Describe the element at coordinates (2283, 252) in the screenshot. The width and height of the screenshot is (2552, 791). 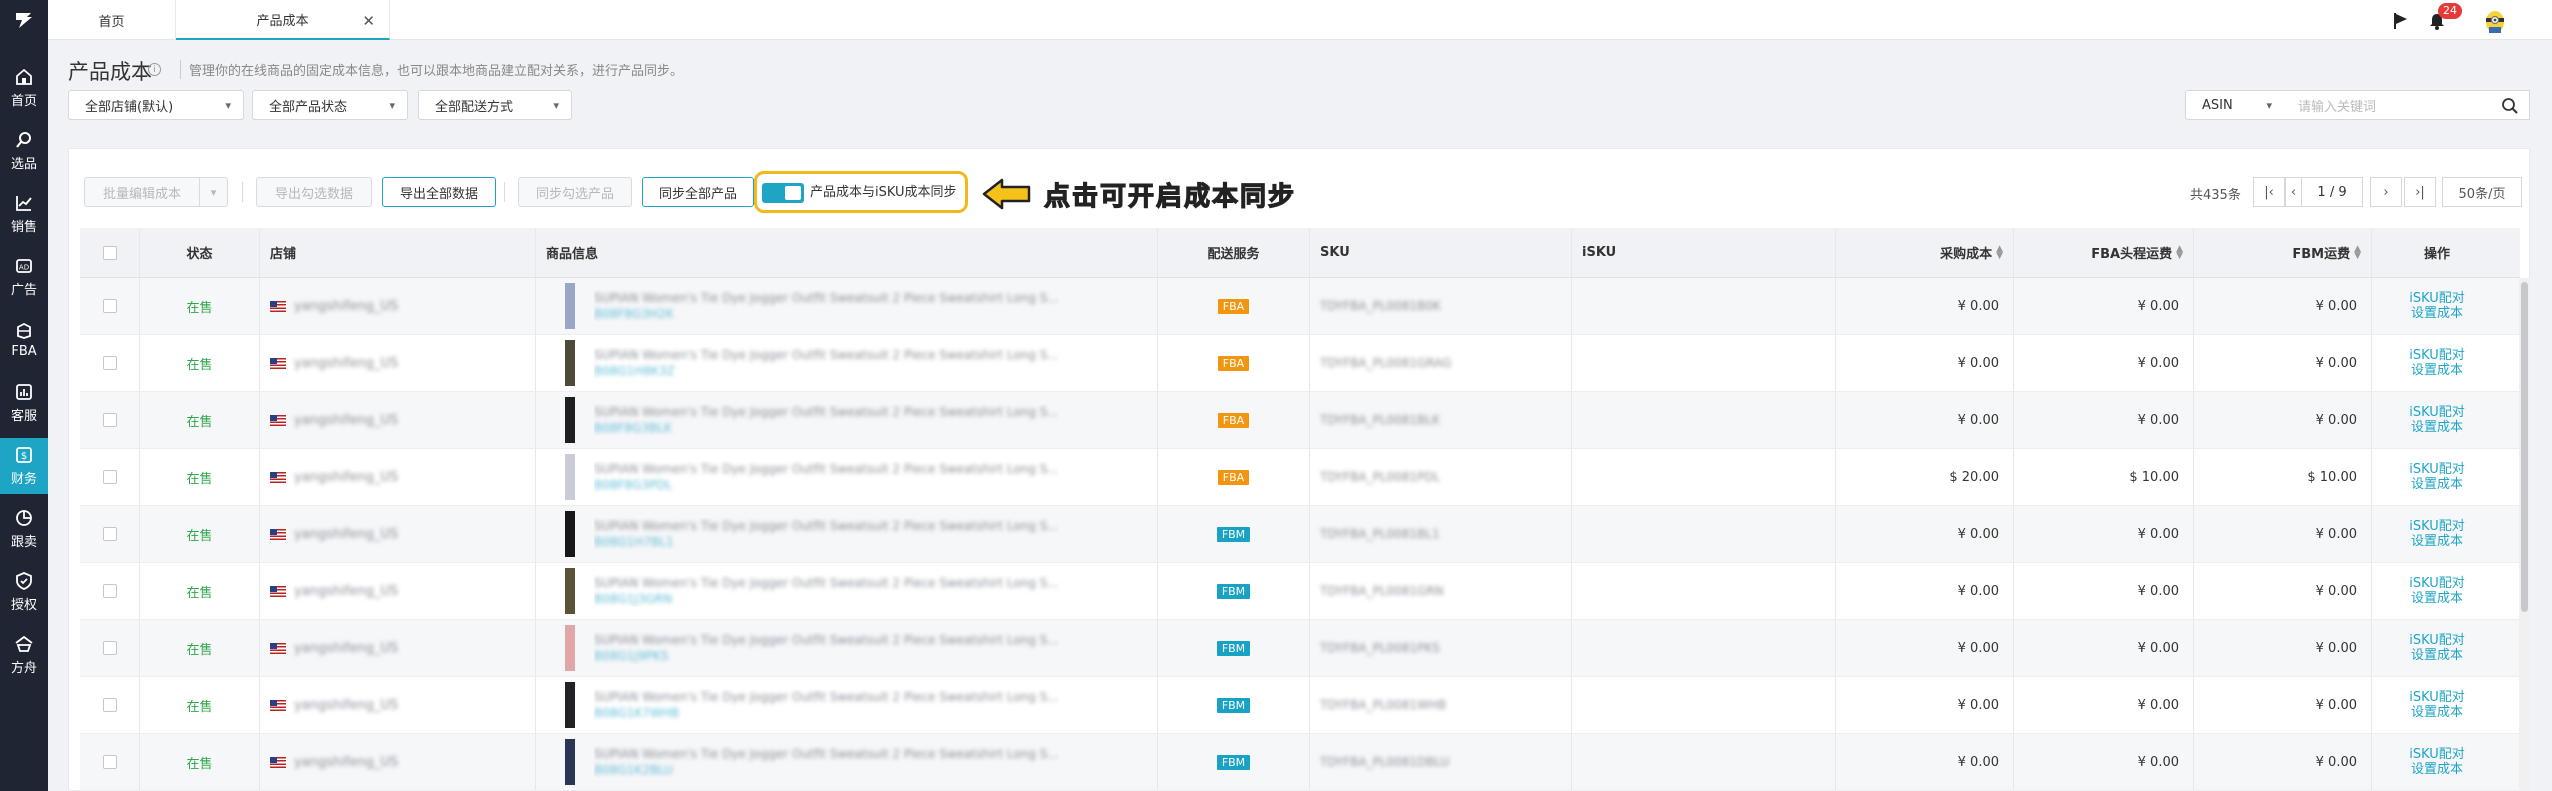
I see `header-fbm-freight: FBM运费 ▲ ▼` at that location.